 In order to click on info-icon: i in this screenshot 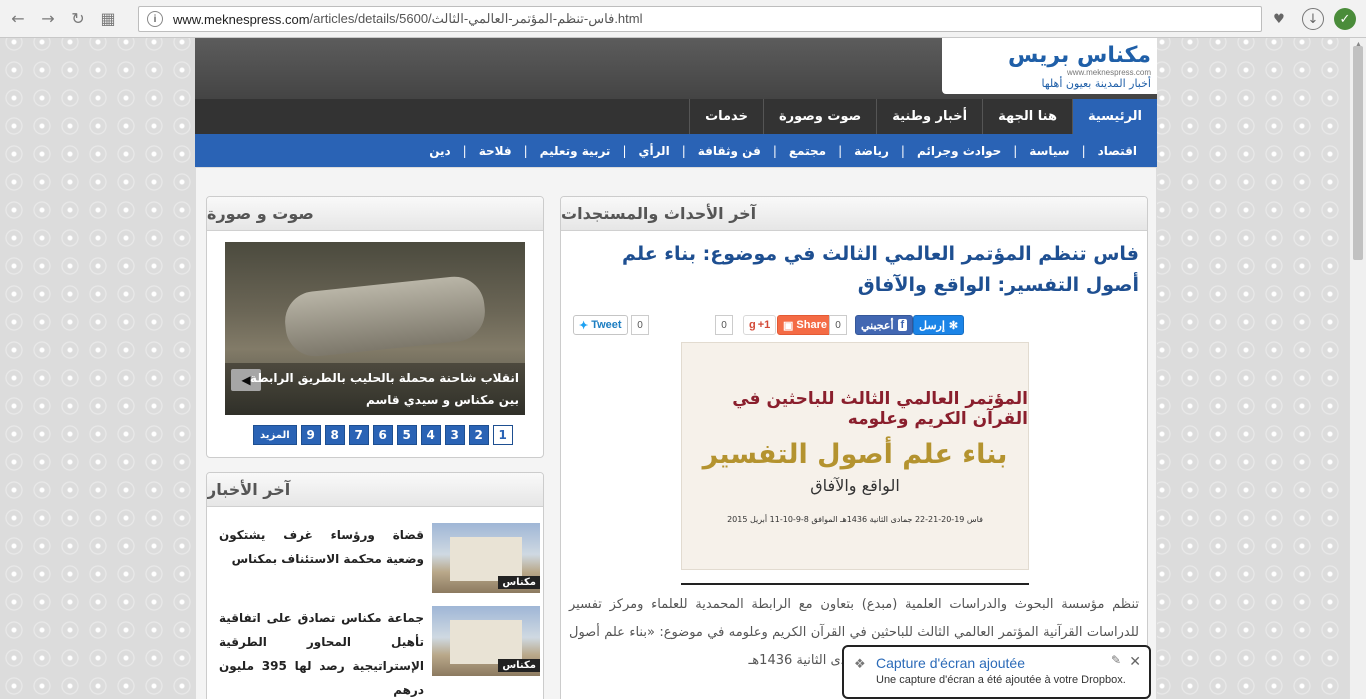, I will do `click(155, 19)`.